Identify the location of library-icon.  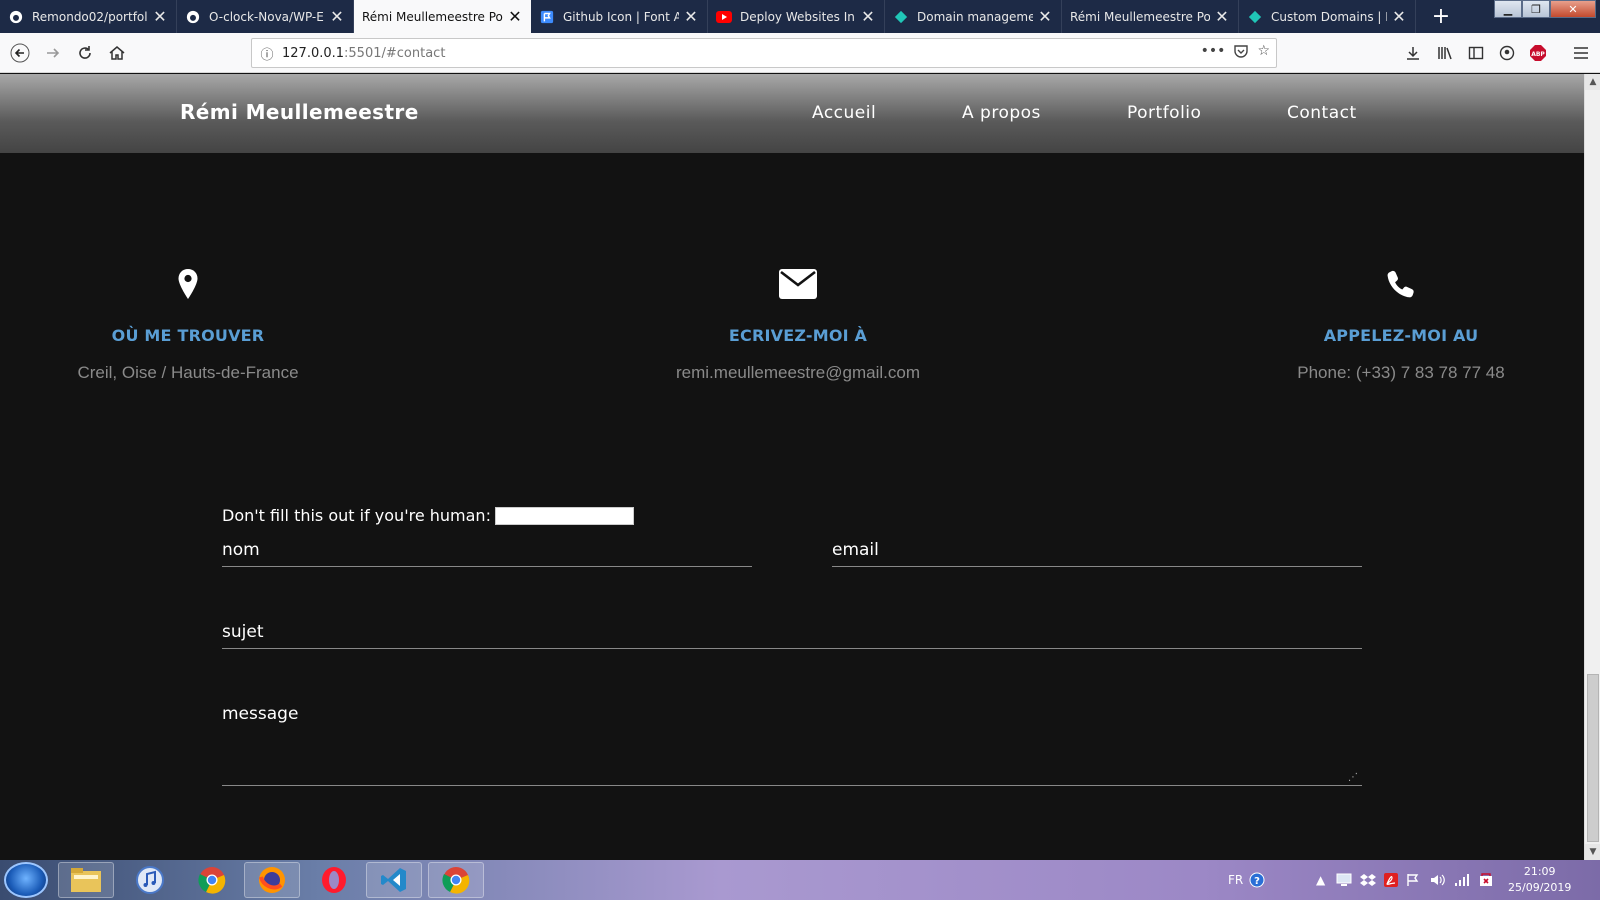
(1445, 53).